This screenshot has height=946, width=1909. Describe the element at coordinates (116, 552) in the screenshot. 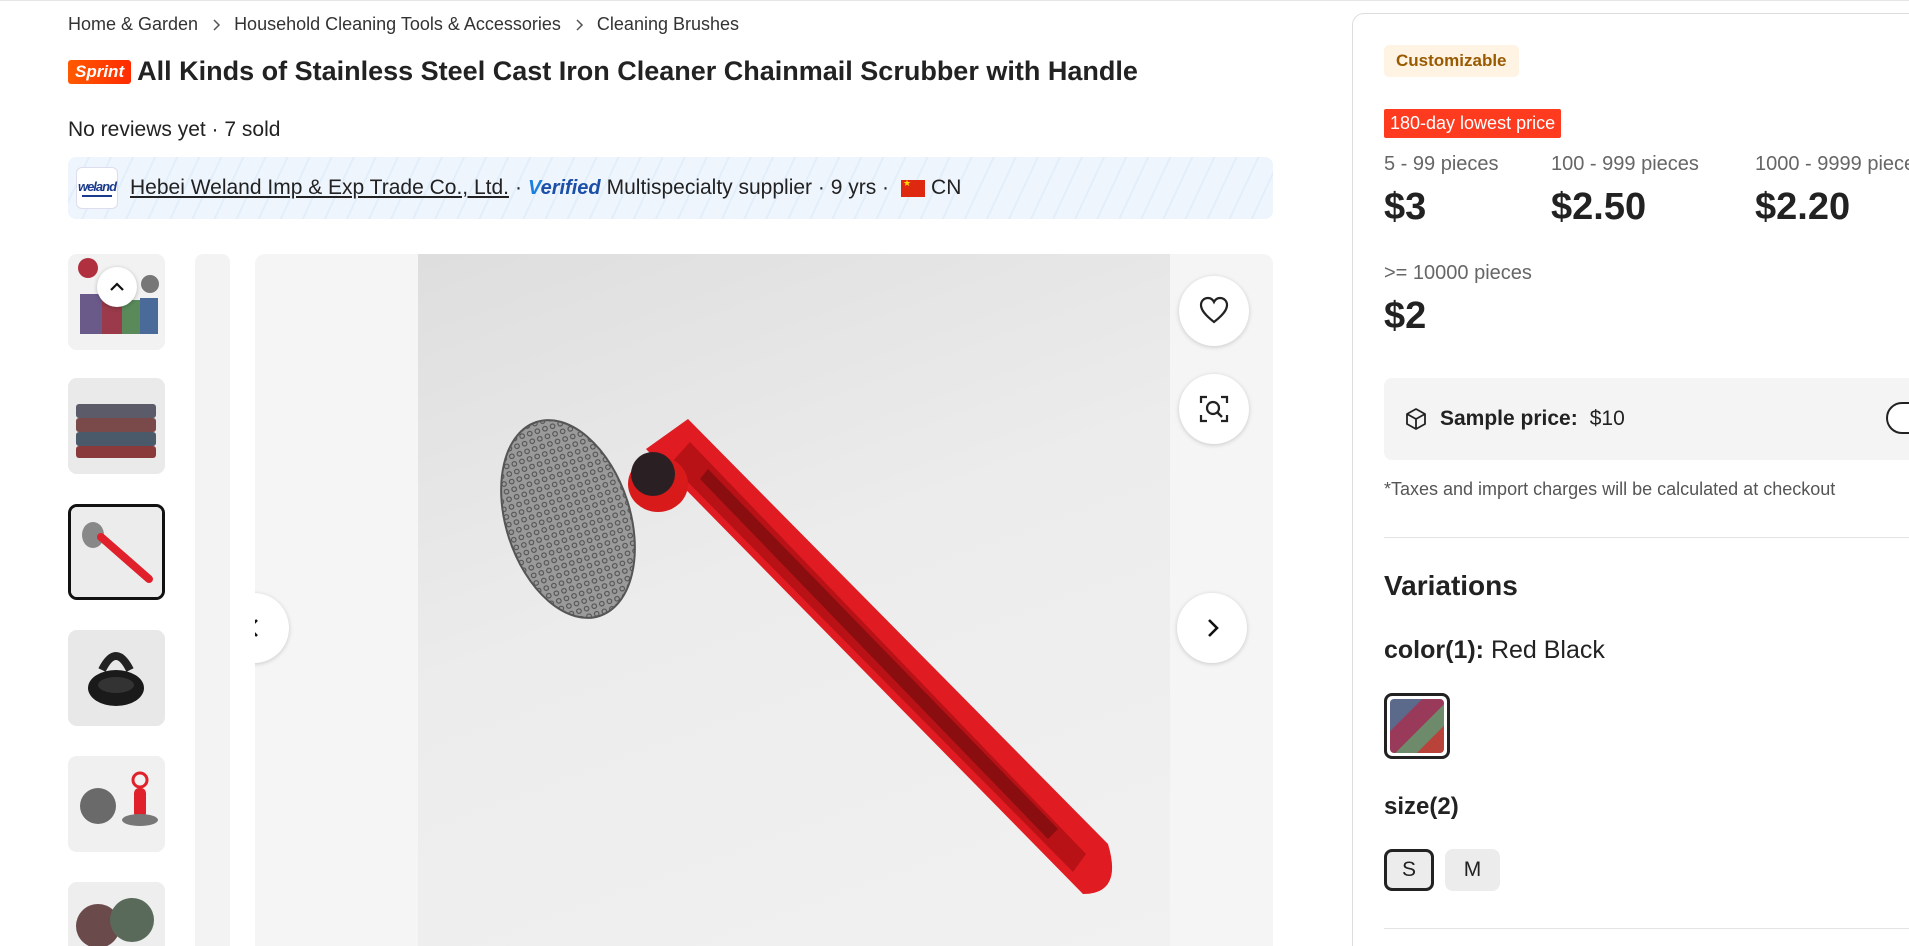

I see `thumbnail-3-selected` at that location.